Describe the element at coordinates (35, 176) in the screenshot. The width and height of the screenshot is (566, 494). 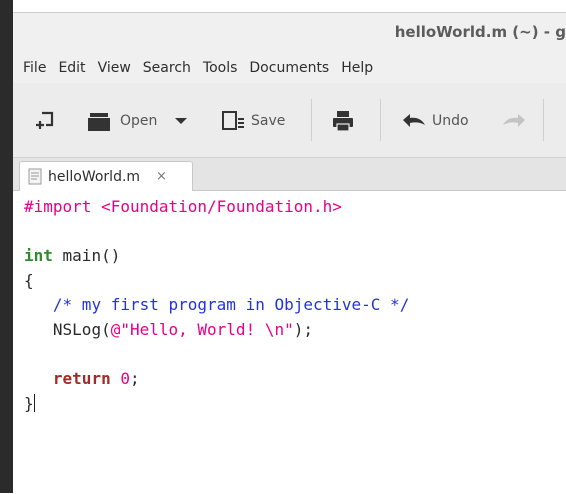
I see `document-icon` at that location.